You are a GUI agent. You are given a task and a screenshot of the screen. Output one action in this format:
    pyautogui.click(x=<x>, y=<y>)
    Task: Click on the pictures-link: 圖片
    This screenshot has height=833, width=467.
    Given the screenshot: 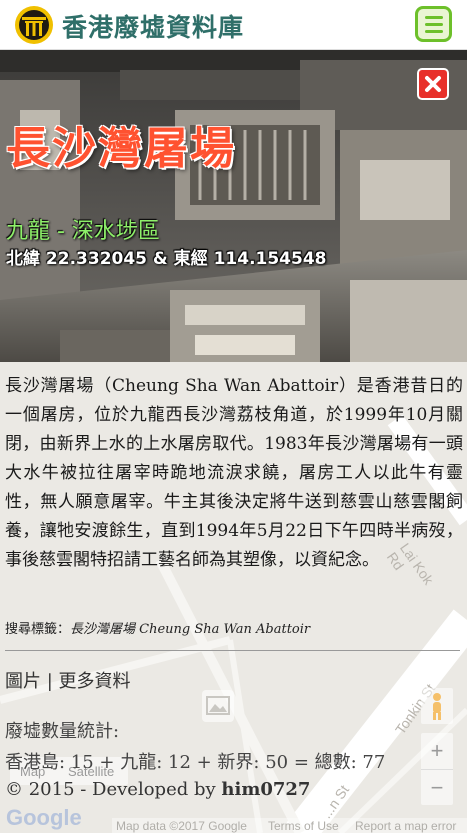 What is the action you would take?
    pyautogui.click(x=23, y=681)
    